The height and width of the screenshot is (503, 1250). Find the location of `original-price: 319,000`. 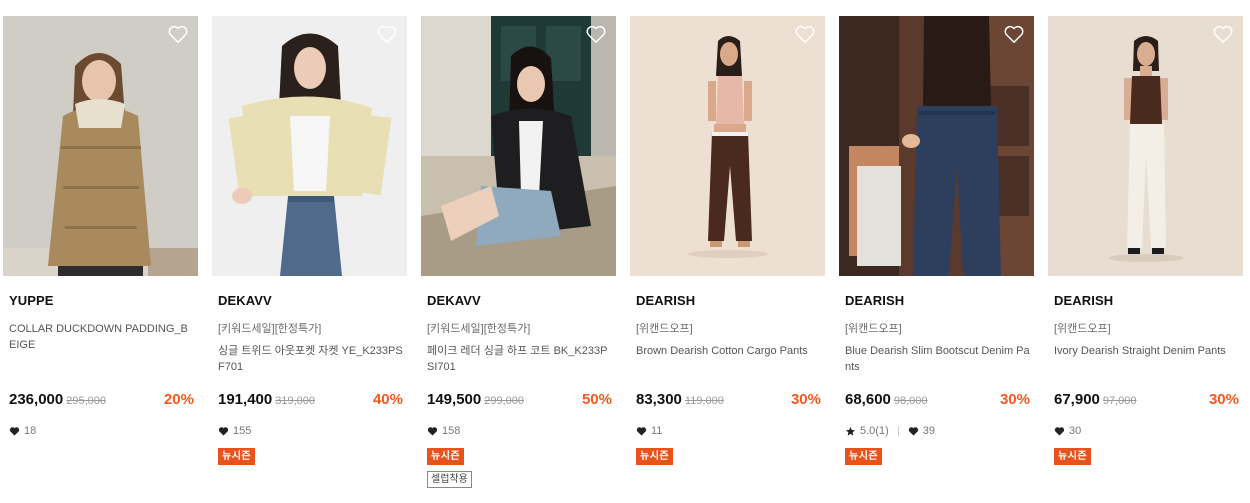

original-price: 319,000 is located at coordinates (295, 401).